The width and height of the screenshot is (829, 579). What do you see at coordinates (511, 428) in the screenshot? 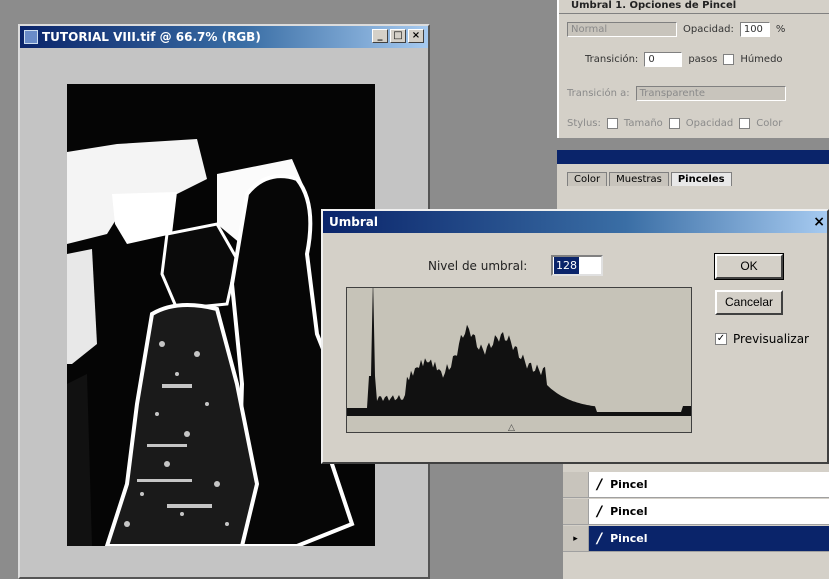
I see `threshold-slider-marker-icon: △` at bounding box center [511, 428].